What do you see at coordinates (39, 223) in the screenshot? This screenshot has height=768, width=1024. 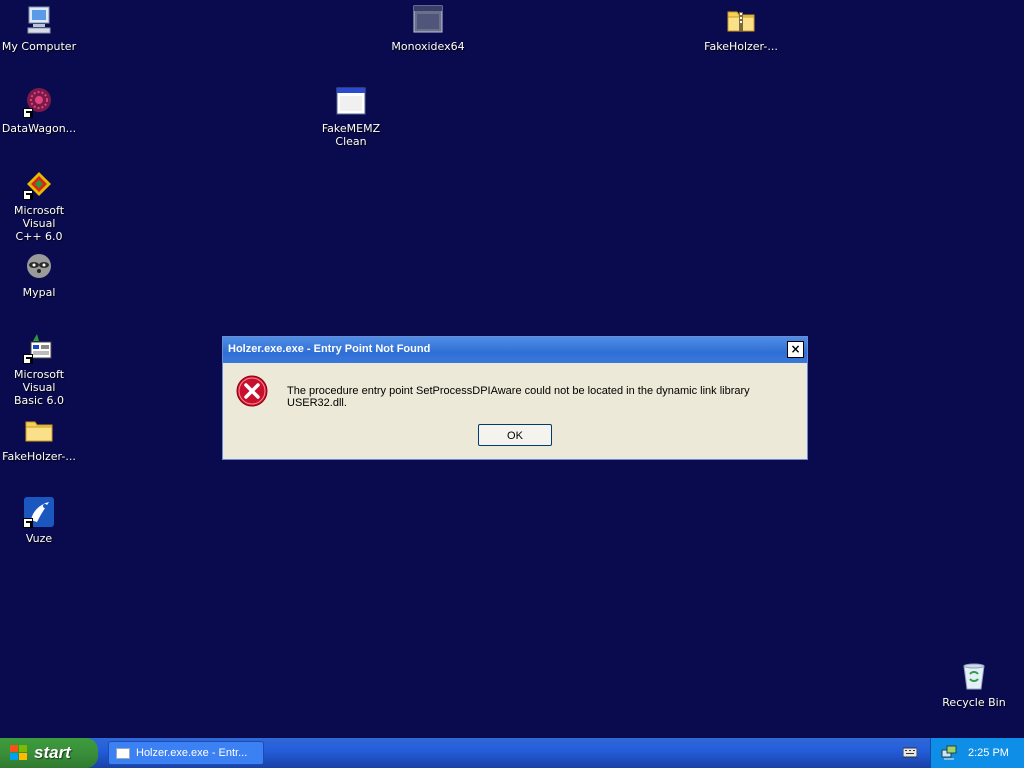 I see `desktop-icon-label: Microsoft Visual C++ 6.0` at bounding box center [39, 223].